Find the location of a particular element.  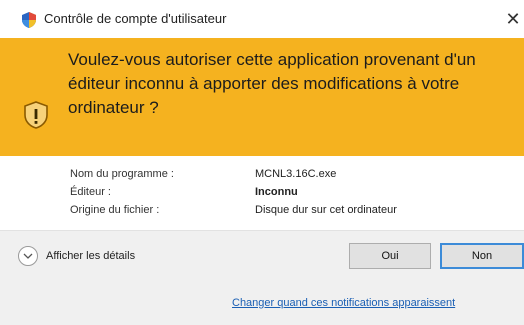

detail-row-program: Nom du programme : MCNL3.16C.exe is located at coordinates (262, 177).